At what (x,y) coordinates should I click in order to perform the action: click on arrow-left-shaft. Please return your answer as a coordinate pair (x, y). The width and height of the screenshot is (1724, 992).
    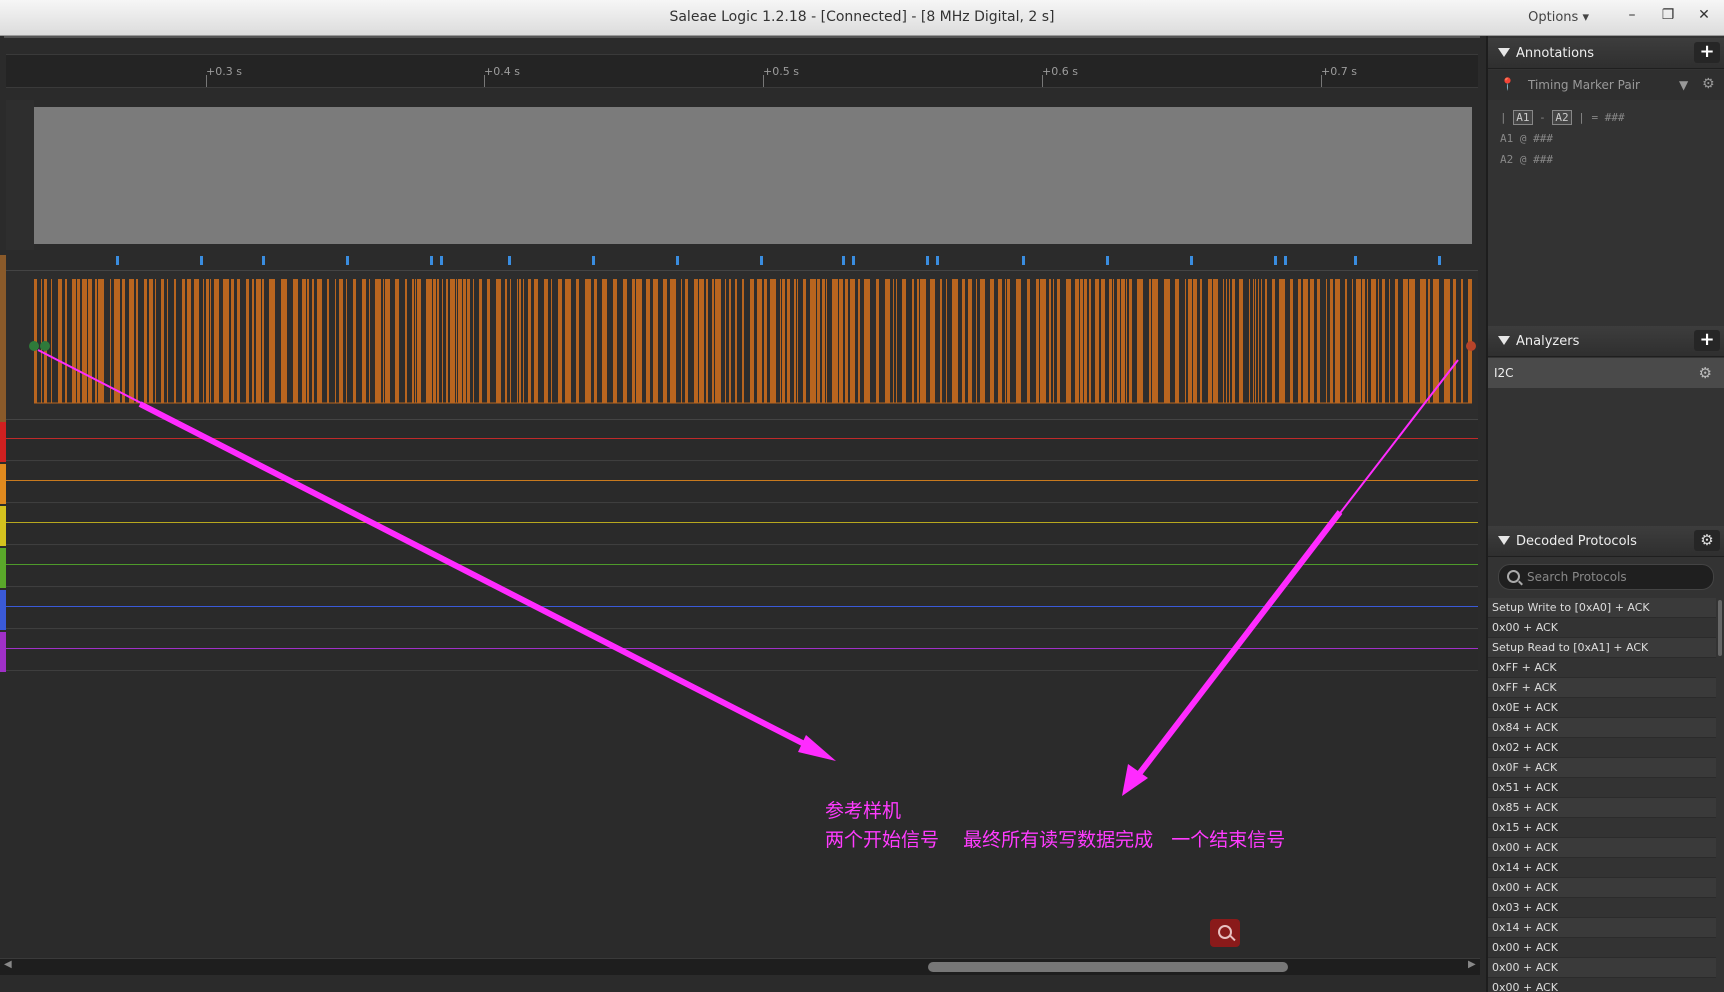
    Looking at the image, I should click on (480, 578).